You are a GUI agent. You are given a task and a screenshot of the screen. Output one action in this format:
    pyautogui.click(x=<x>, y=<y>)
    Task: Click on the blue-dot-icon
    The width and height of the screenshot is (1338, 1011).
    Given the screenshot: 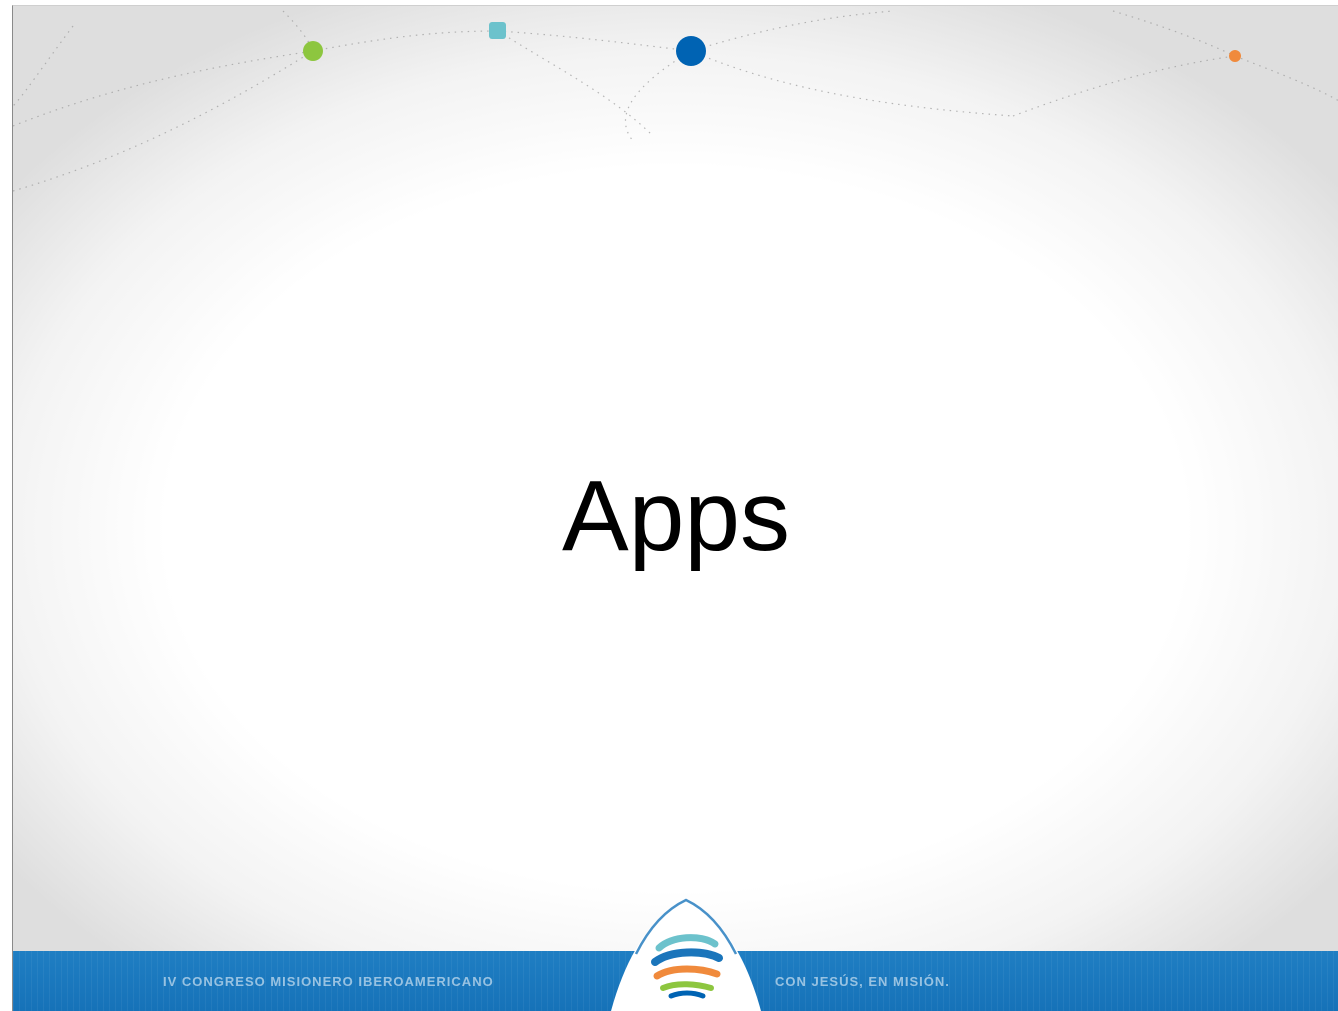 What is the action you would take?
    pyautogui.click(x=691, y=51)
    